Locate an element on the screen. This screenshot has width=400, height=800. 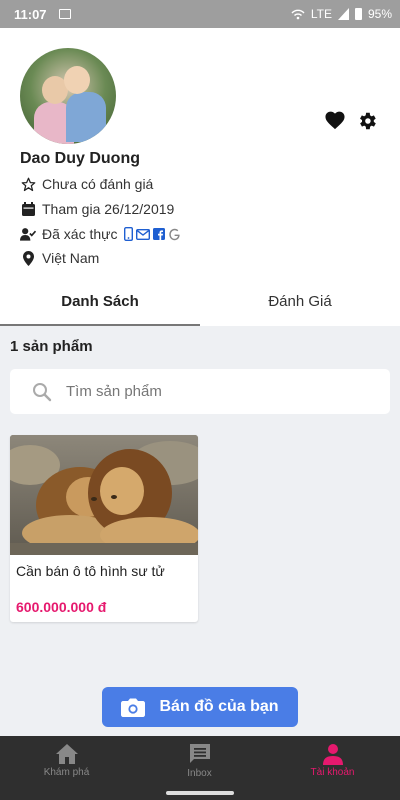
camera-icon is located at coordinates (133, 707).